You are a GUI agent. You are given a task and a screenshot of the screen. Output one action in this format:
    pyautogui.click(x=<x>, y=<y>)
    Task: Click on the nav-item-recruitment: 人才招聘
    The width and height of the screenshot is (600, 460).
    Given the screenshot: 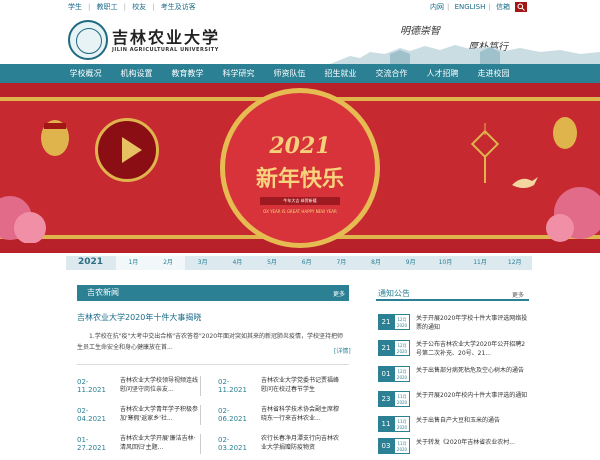 What is the action you would take?
    pyautogui.click(x=442, y=73)
    